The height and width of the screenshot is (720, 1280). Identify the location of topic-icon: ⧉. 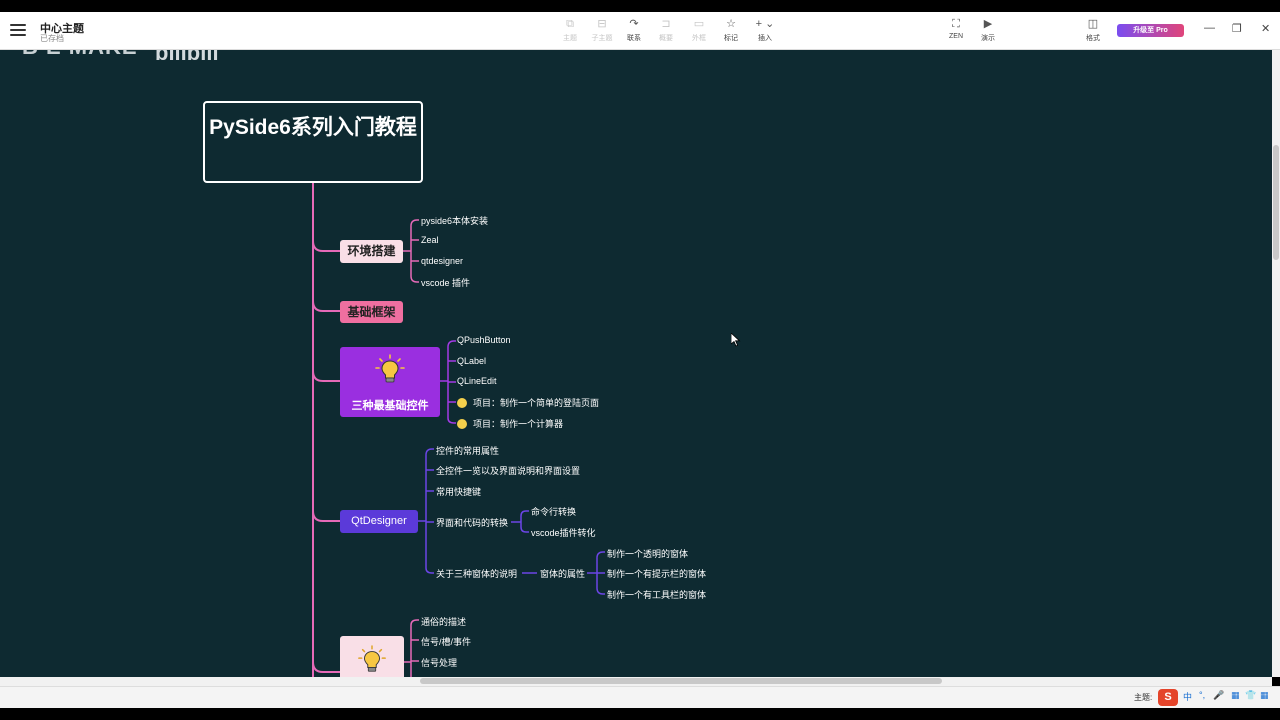
(570, 24).